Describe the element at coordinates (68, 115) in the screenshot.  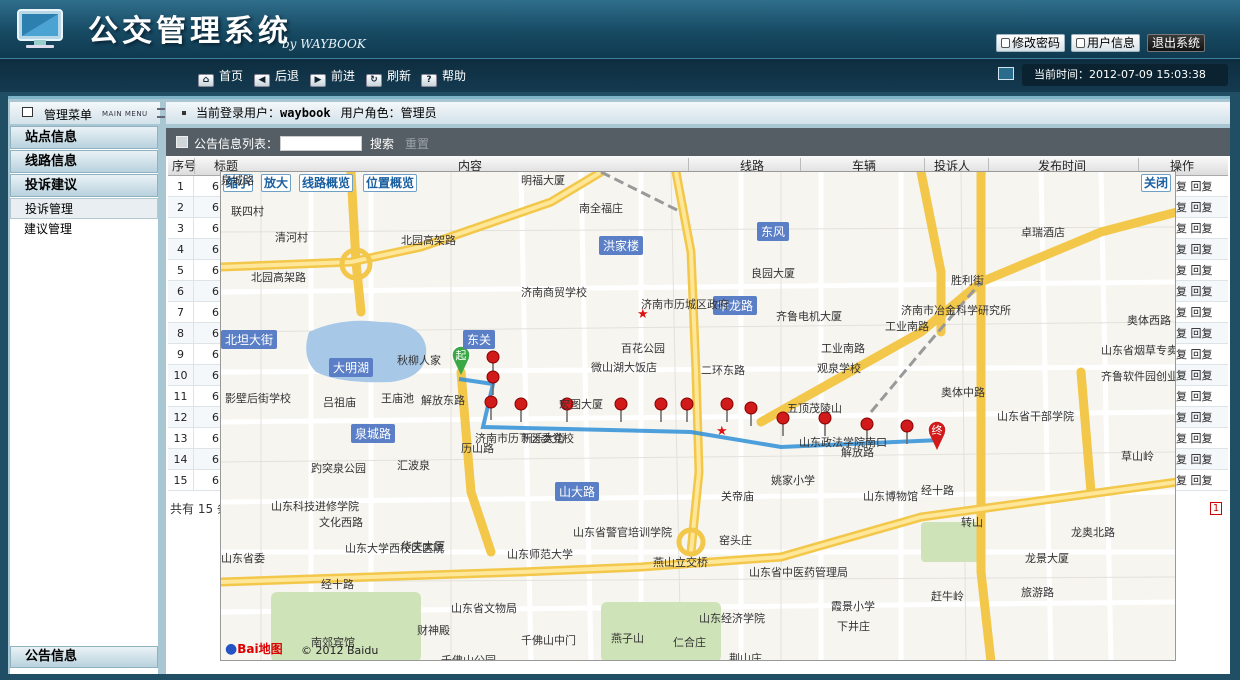
I see `menu-title: 管理菜单` at that location.